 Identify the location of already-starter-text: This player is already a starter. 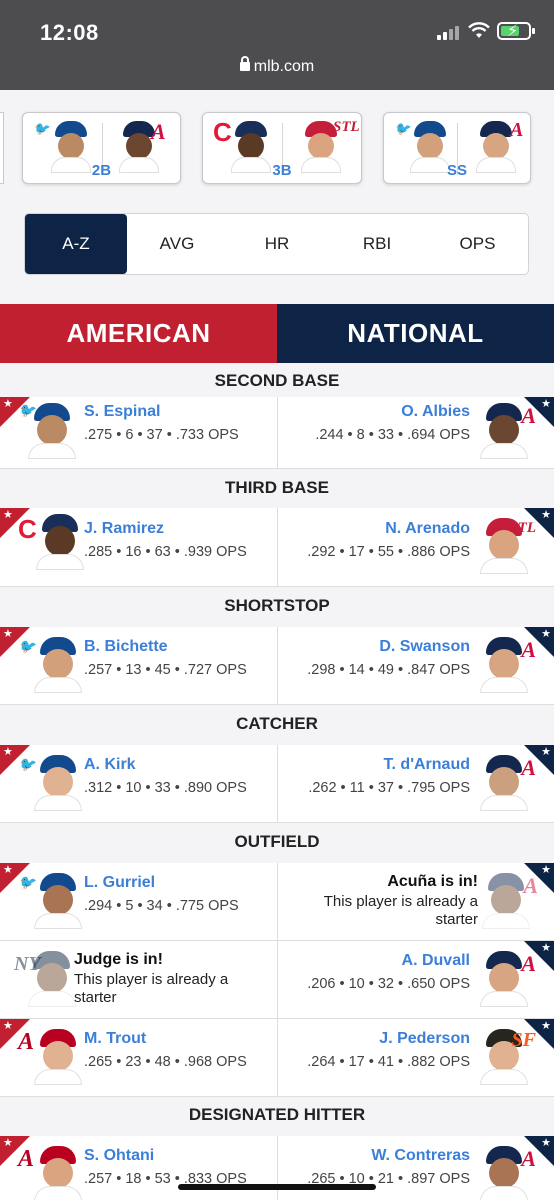
(400, 910).